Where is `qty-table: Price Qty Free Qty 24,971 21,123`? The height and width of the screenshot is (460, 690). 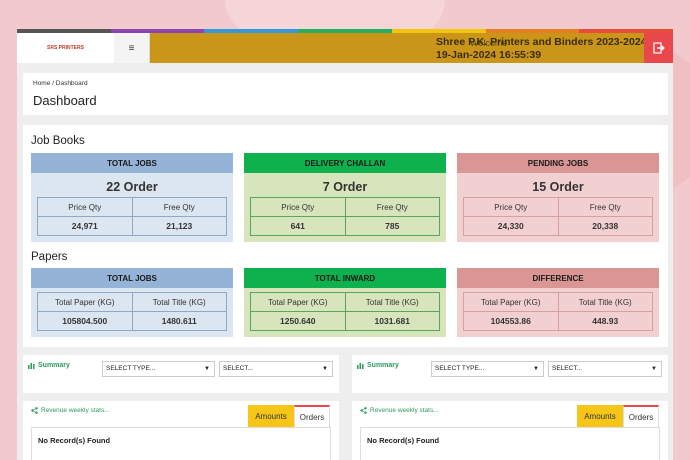
qty-table: Price Qty Free Qty 24,971 21,123 is located at coordinates (132, 216).